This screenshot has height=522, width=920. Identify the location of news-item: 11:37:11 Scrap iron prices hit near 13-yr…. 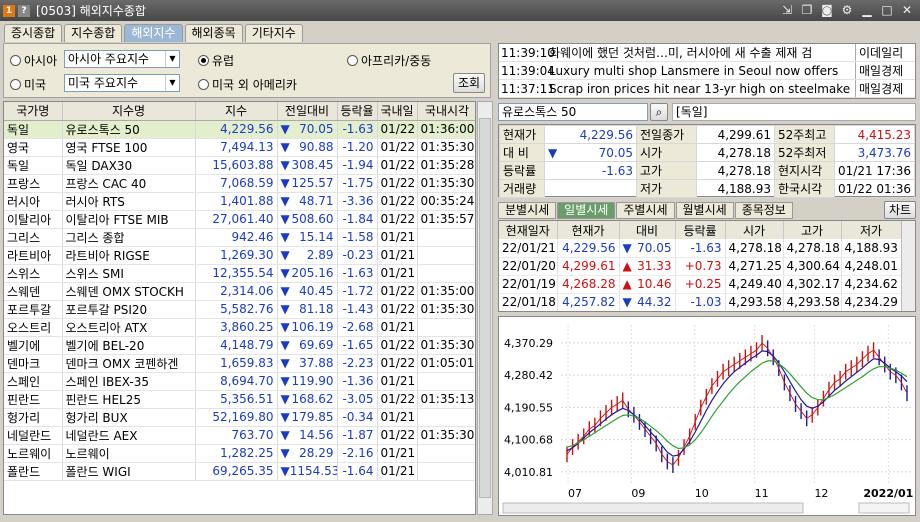
(707, 89).